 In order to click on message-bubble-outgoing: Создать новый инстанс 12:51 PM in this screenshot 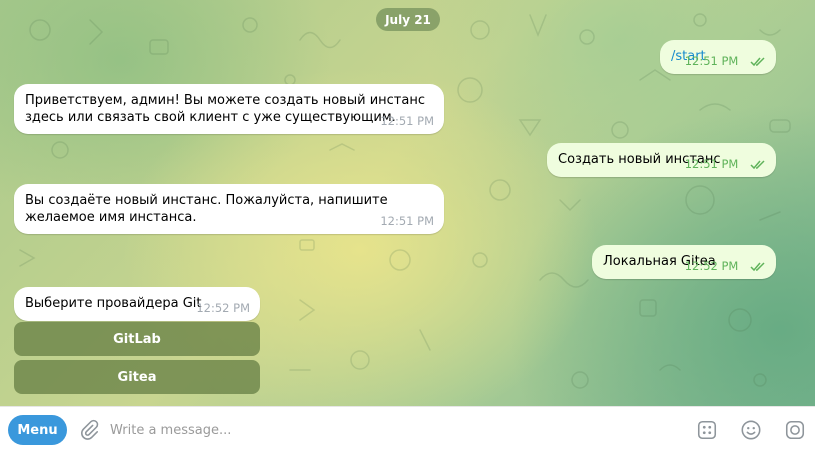, I will do `click(661, 160)`.